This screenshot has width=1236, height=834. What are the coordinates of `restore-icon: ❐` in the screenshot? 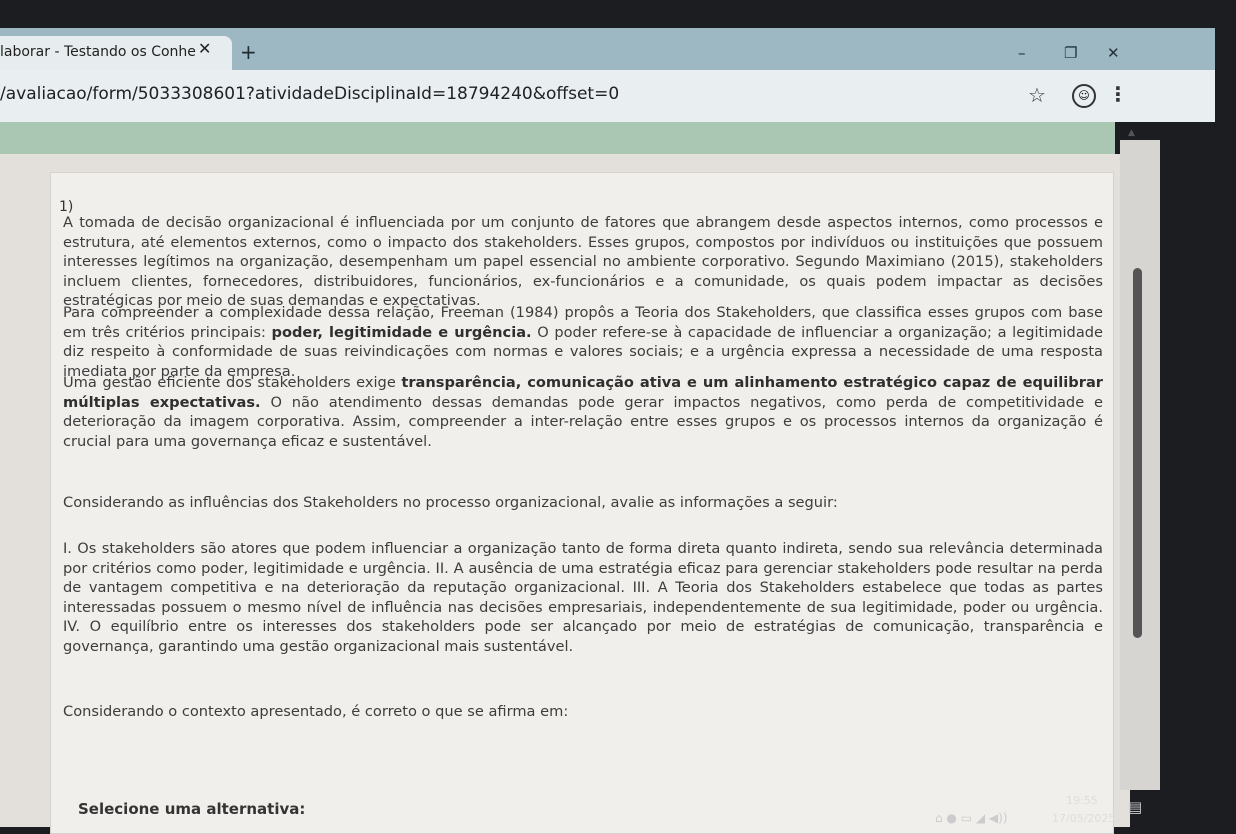 It's located at (1070, 53).